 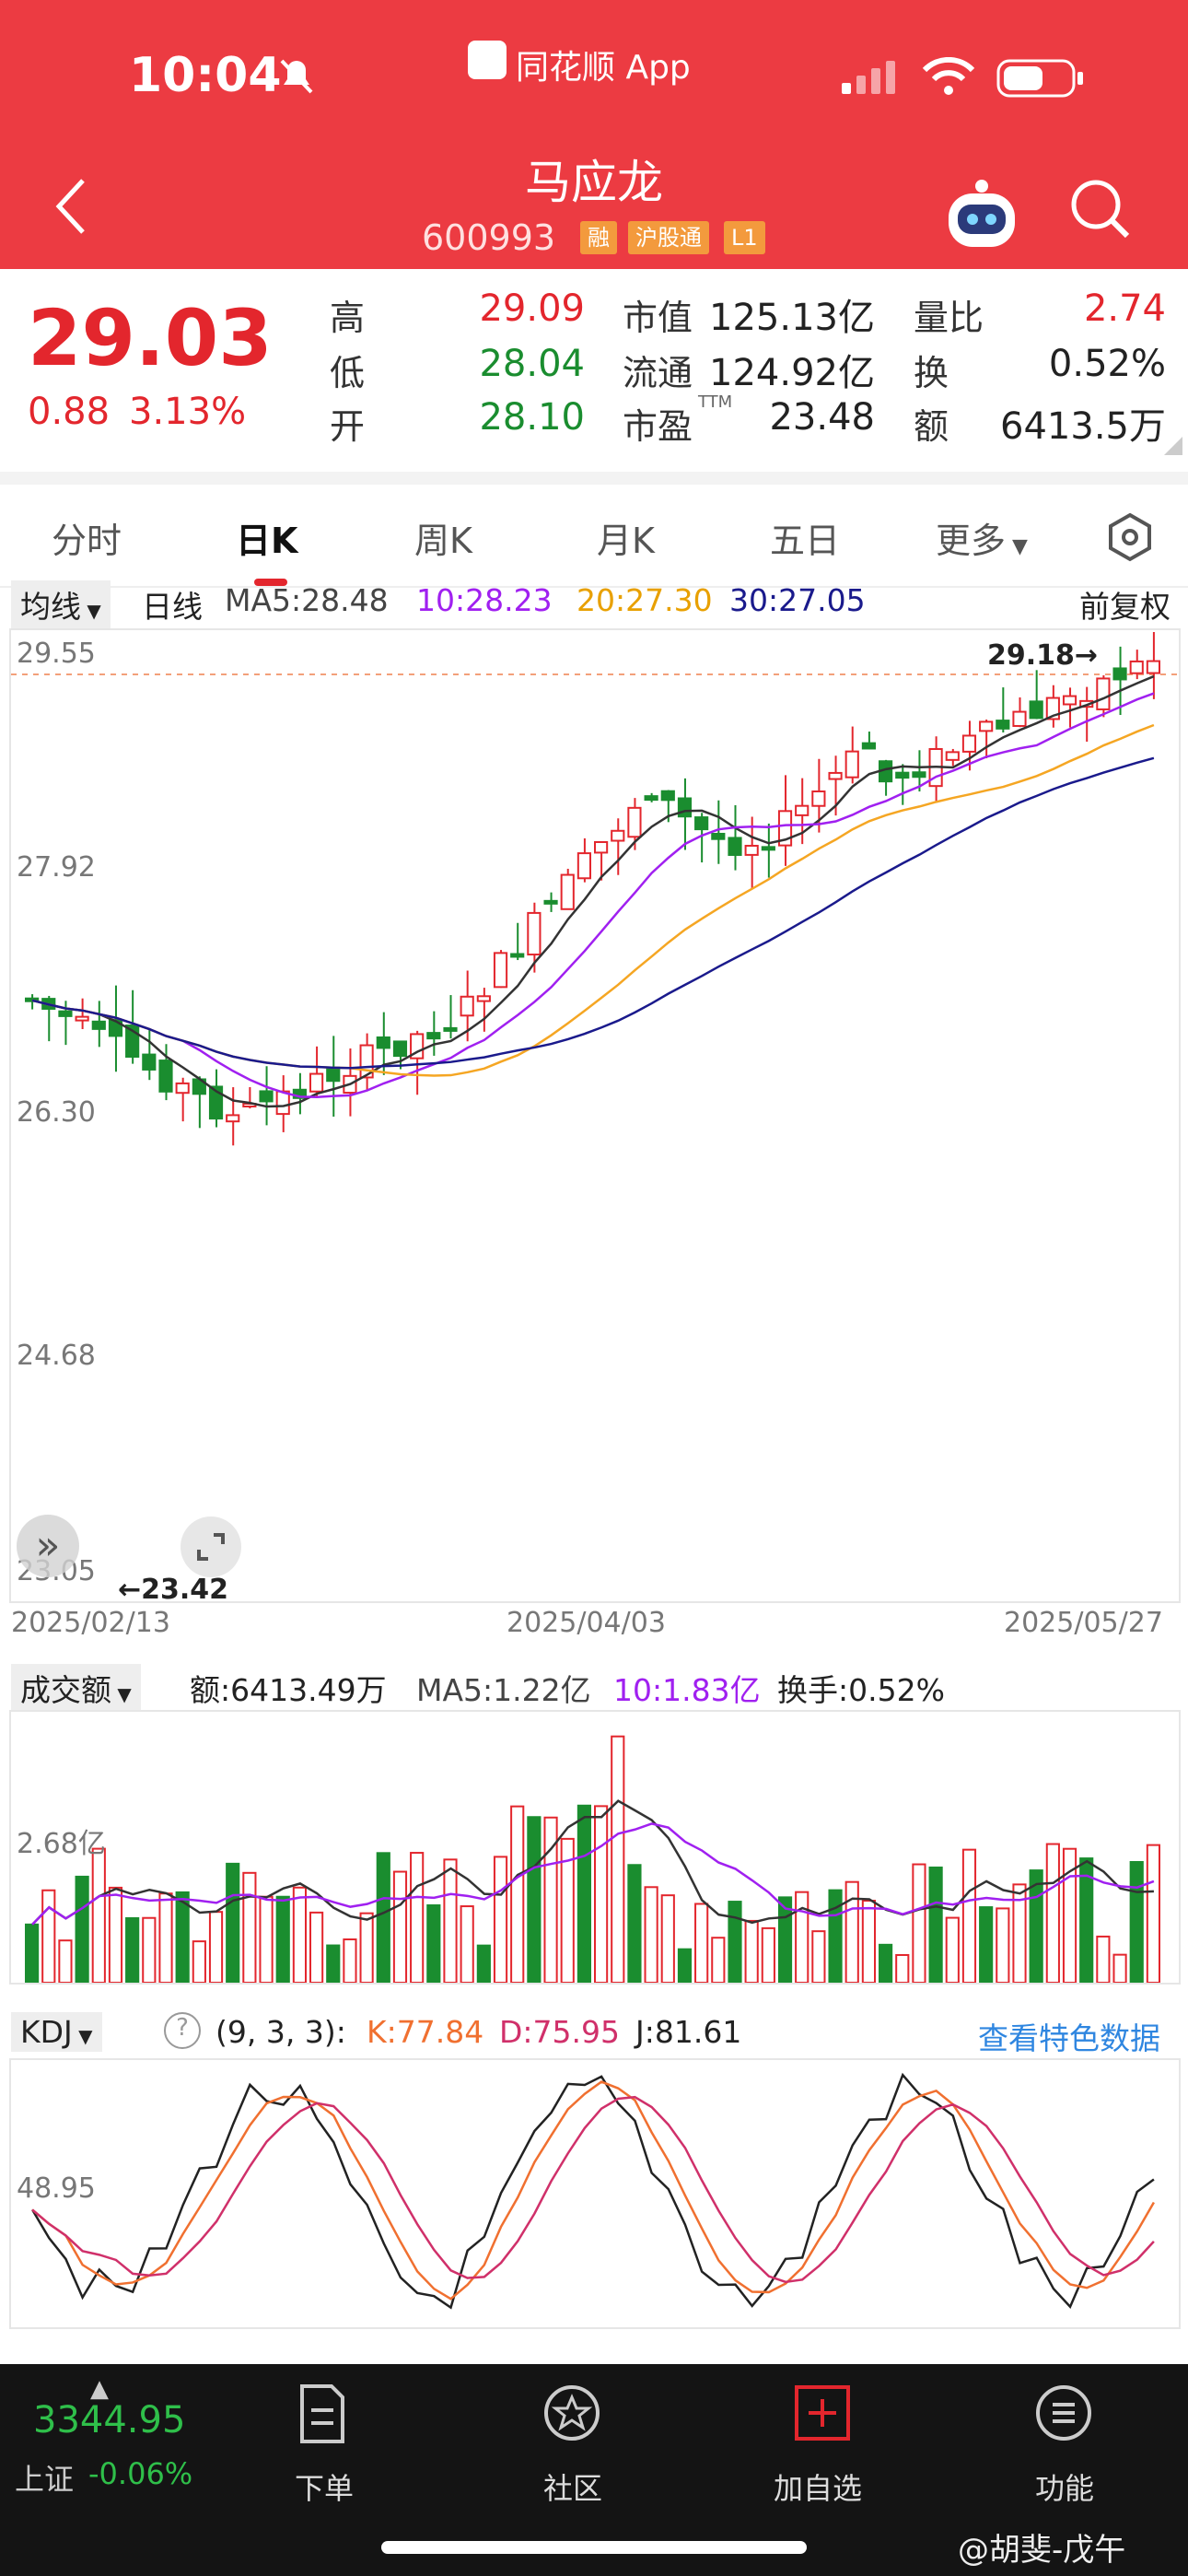 What do you see at coordinates (76, 1688) in the screenshot?
I see `volume-selector: 成交额 ▼` at bounding box center [76, 1688].